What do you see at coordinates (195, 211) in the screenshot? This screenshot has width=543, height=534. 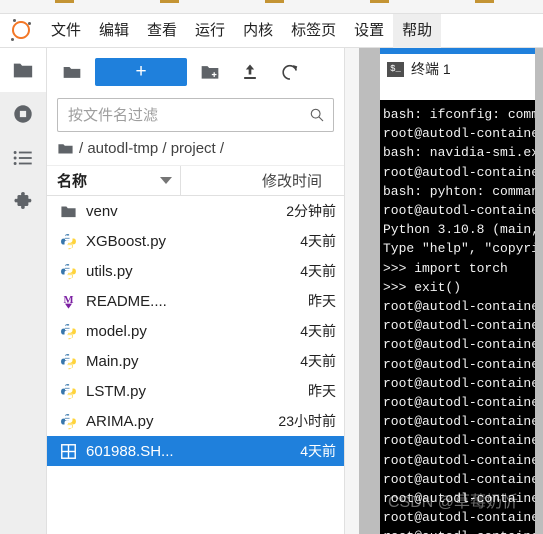 I see `table-row: venv 2分钟前` at bounding box center [195, 211].